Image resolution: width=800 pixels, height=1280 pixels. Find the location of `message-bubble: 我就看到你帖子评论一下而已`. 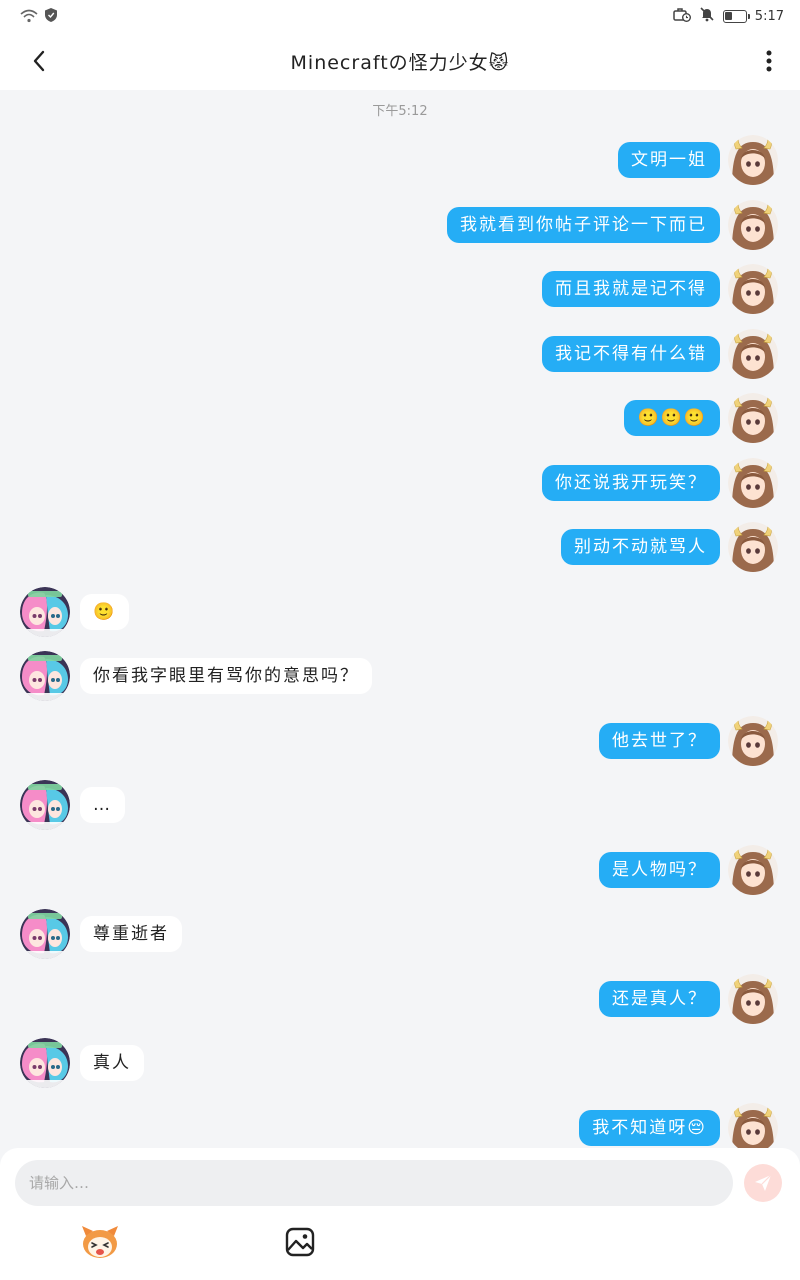

message-bubble: 我就看到你帖子评论一下而已 is located at coordinates (583, 224).